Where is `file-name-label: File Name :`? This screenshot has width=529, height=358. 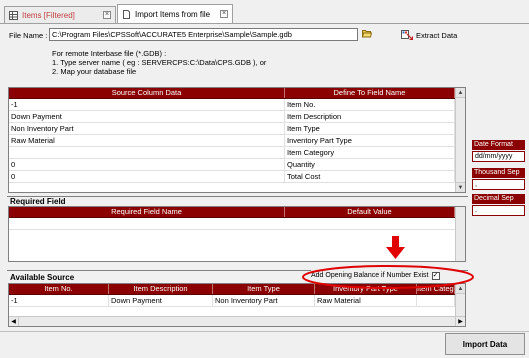
file-name-label: File Name : is located at coordinates (28, 35).